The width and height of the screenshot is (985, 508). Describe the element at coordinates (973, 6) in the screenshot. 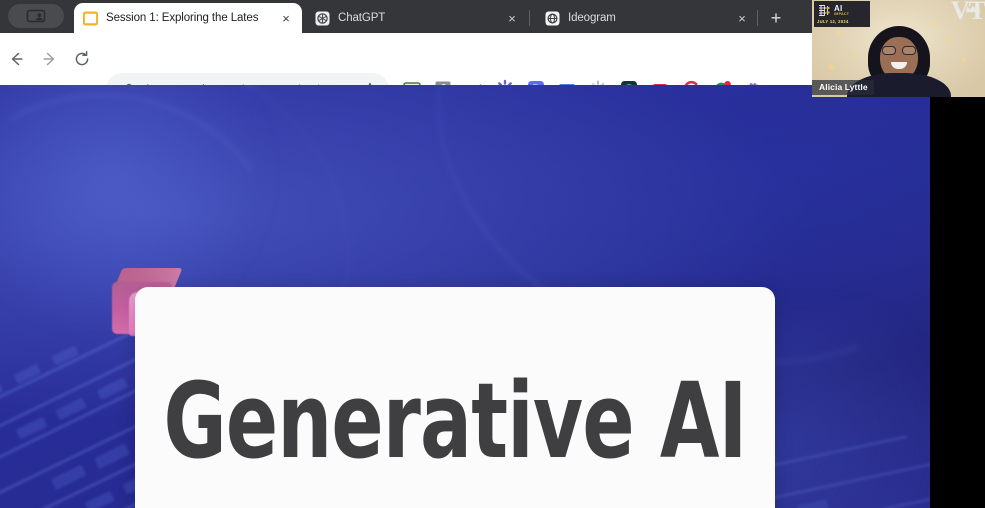

I see `crown-icon` at that location.